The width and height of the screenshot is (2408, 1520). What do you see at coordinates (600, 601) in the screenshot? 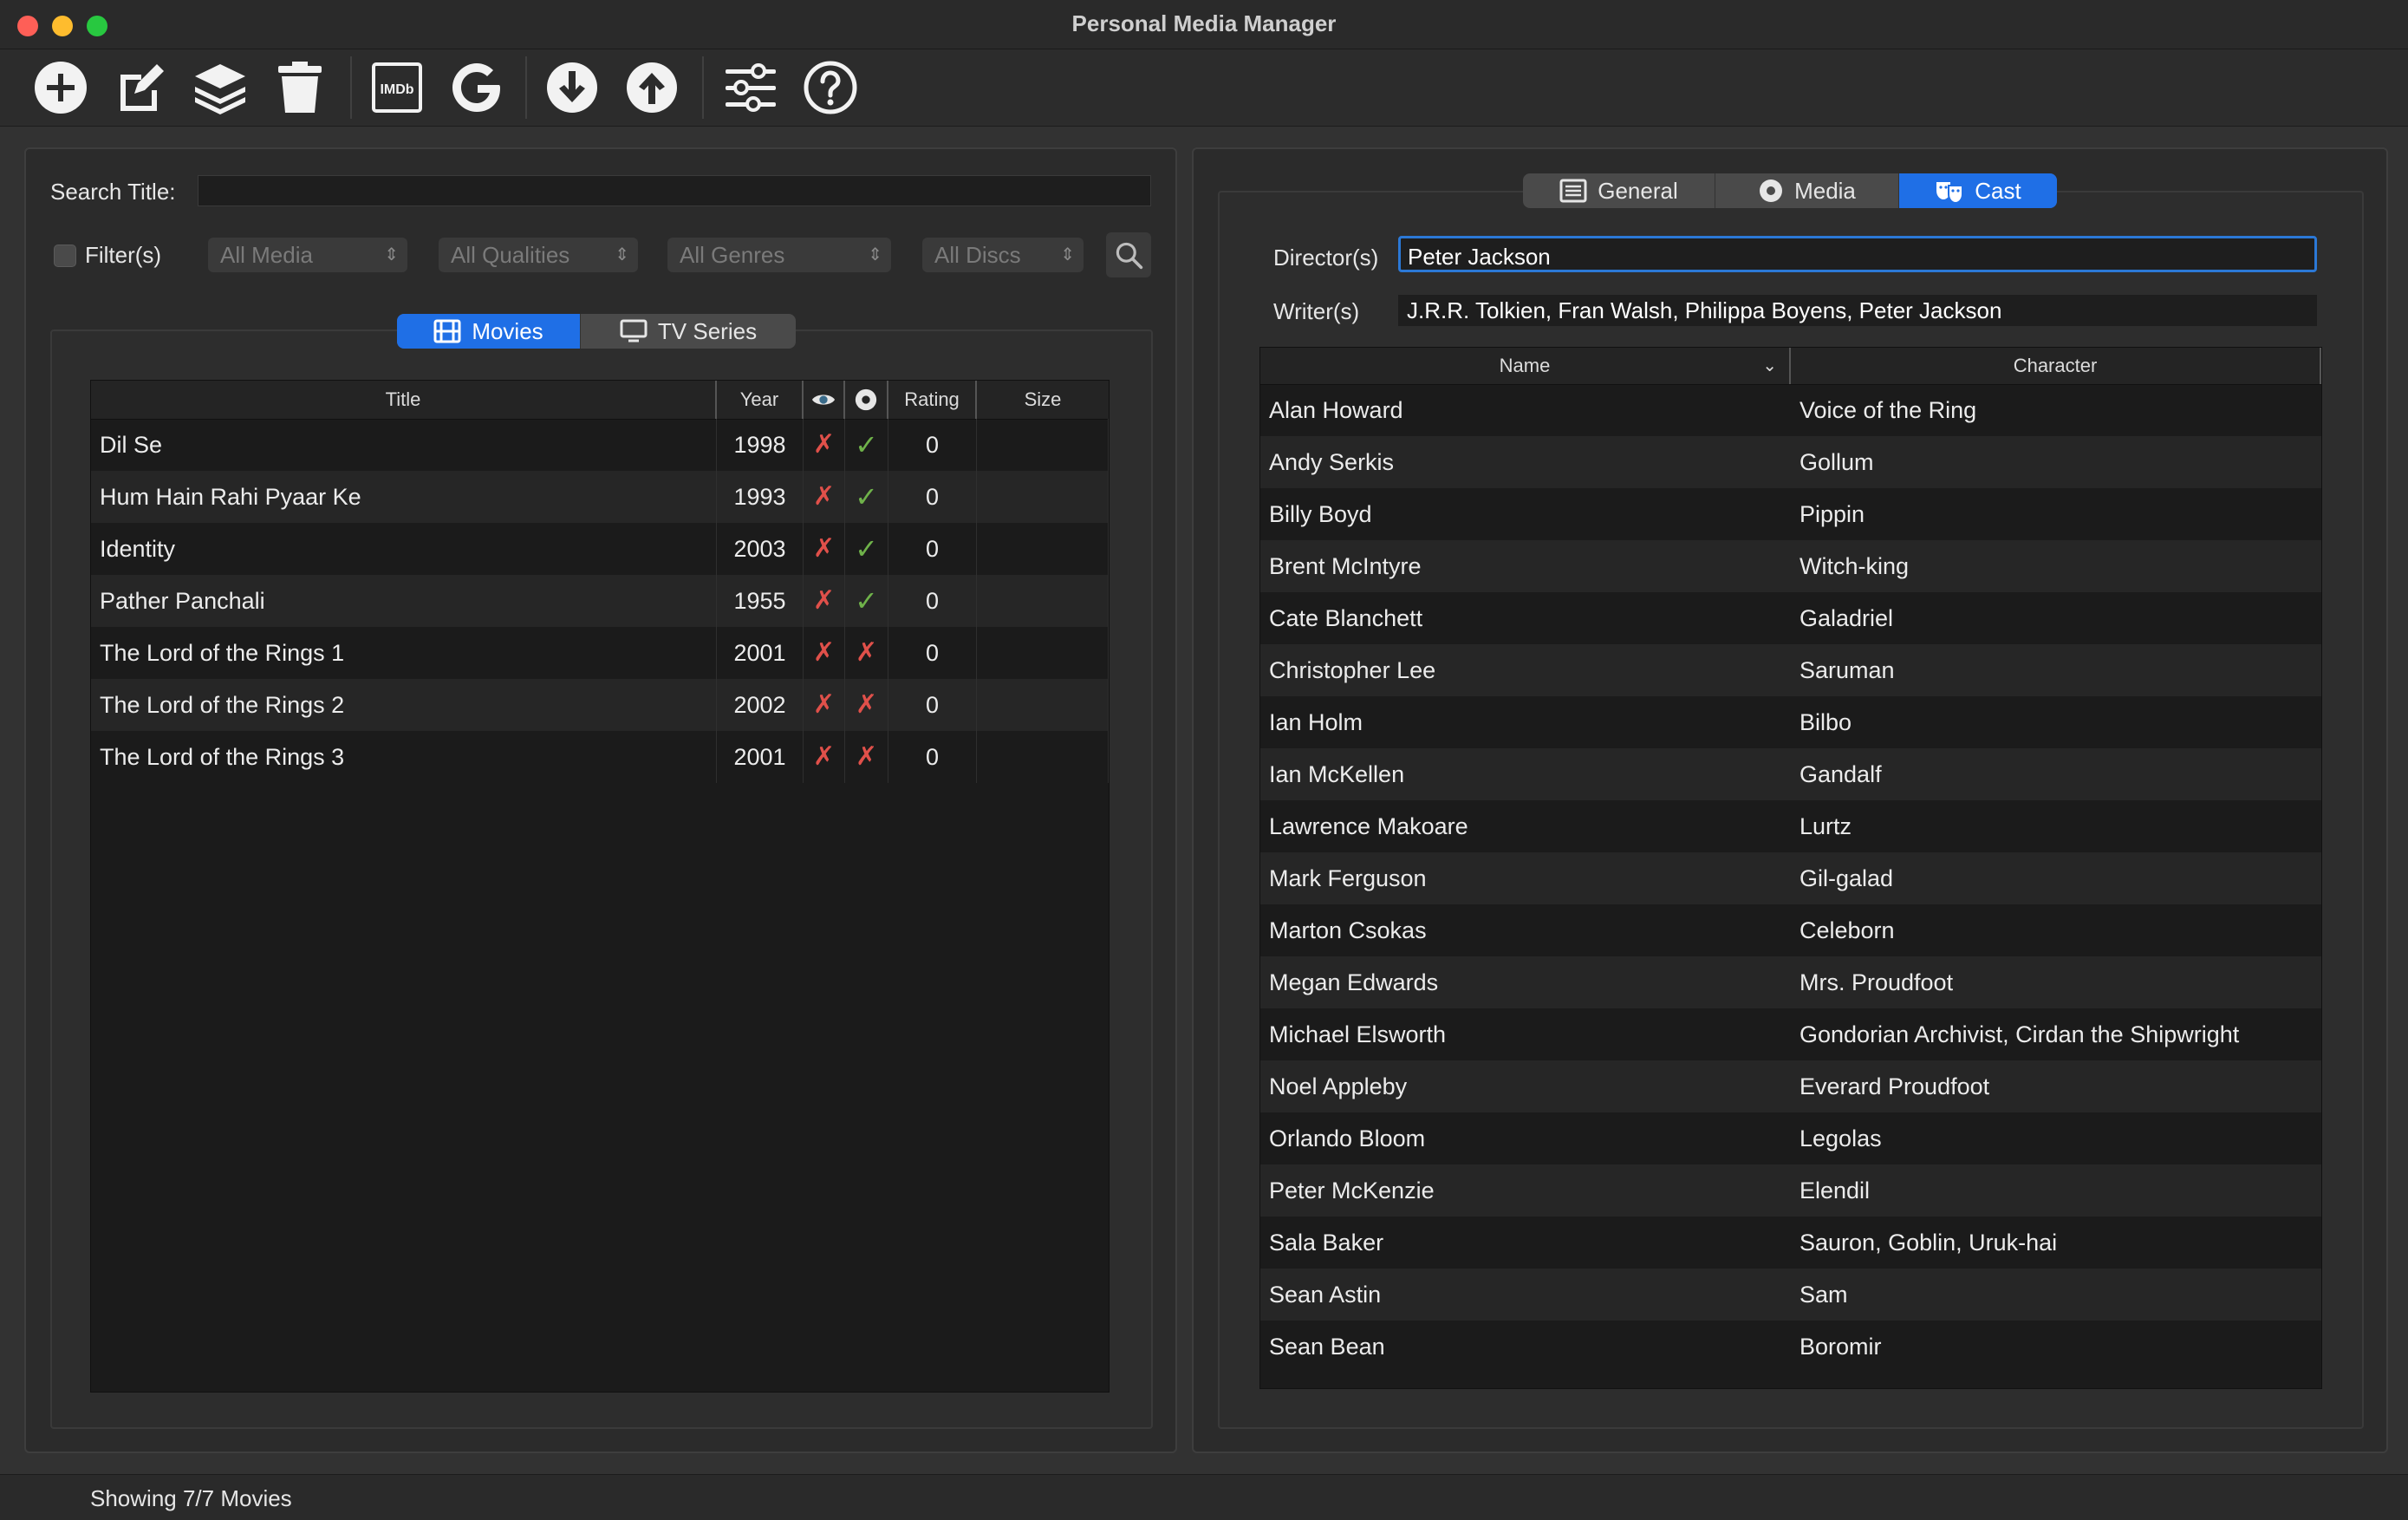
I see `table-row: Pather Panchali 1955 ✗ ✓ 0` at bounding box center [600, 601].